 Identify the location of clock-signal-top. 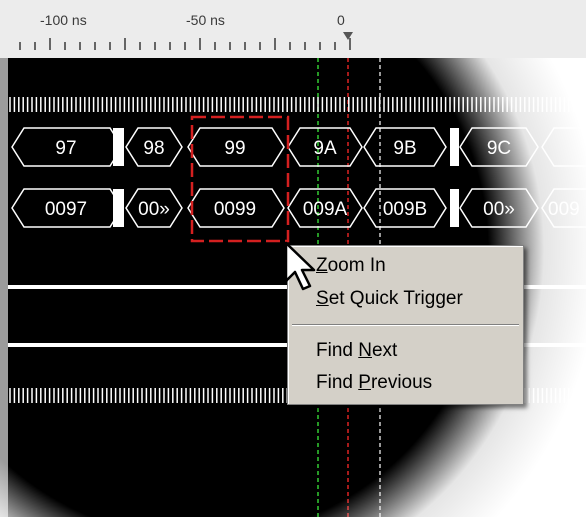
(296, 104).